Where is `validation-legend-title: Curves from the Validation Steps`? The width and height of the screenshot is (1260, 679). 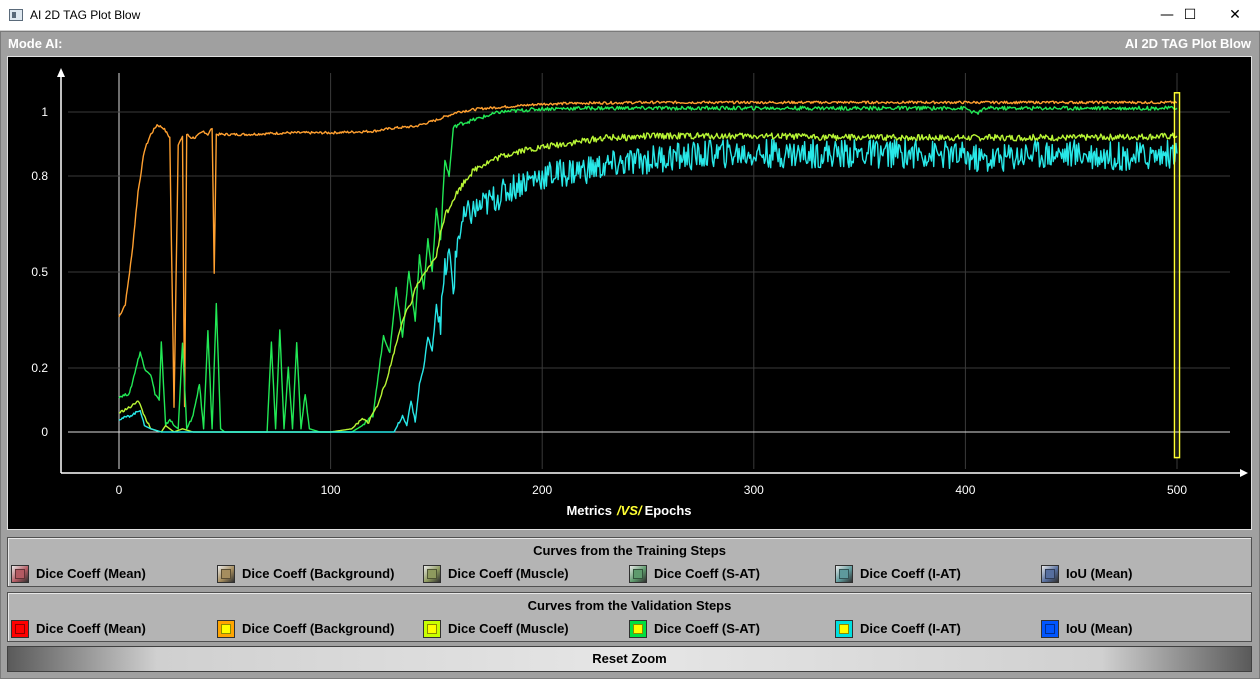 validation-legend-title: Curves from the Validation Steps is located at coordinates (629, 605).